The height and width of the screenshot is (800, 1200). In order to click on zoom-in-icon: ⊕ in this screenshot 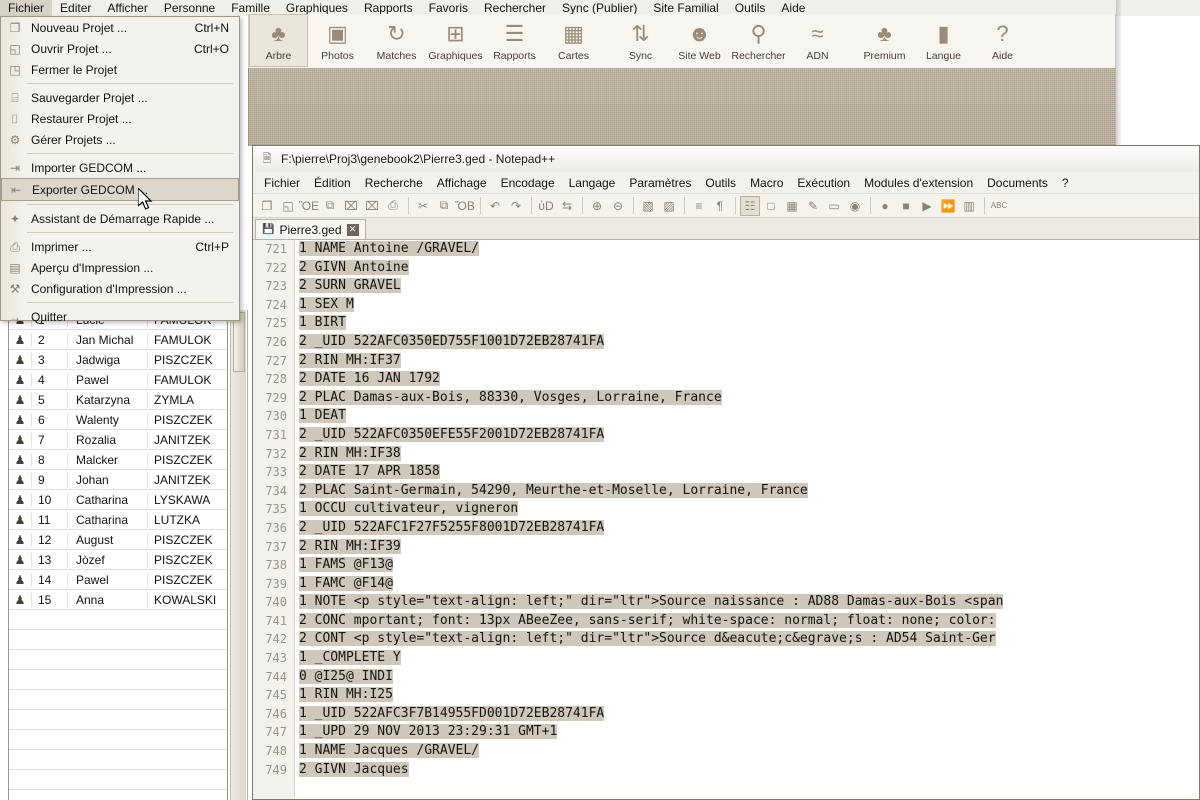, I will do `click(597, 206)`.